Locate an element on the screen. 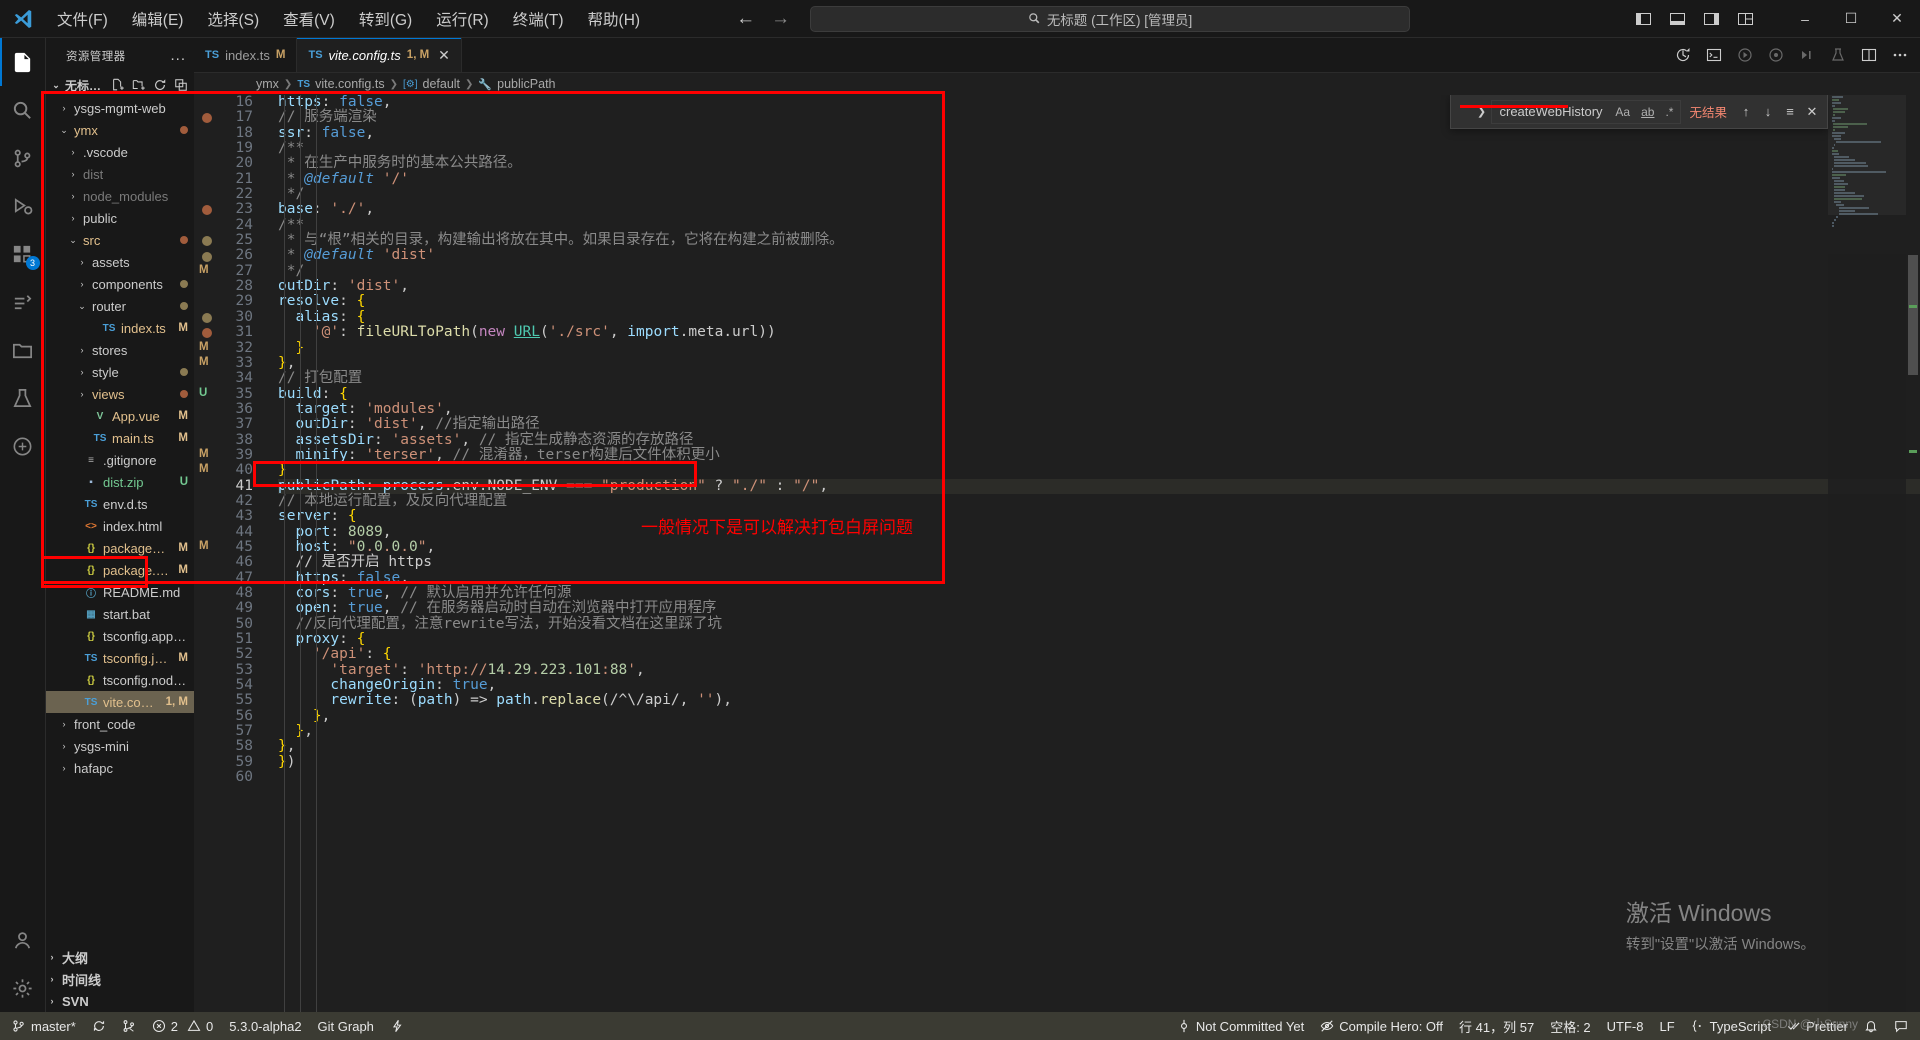  tab-vite-config-ts: TS vite.config.ts 1, M ✕ is located at coordinates (379, 55).